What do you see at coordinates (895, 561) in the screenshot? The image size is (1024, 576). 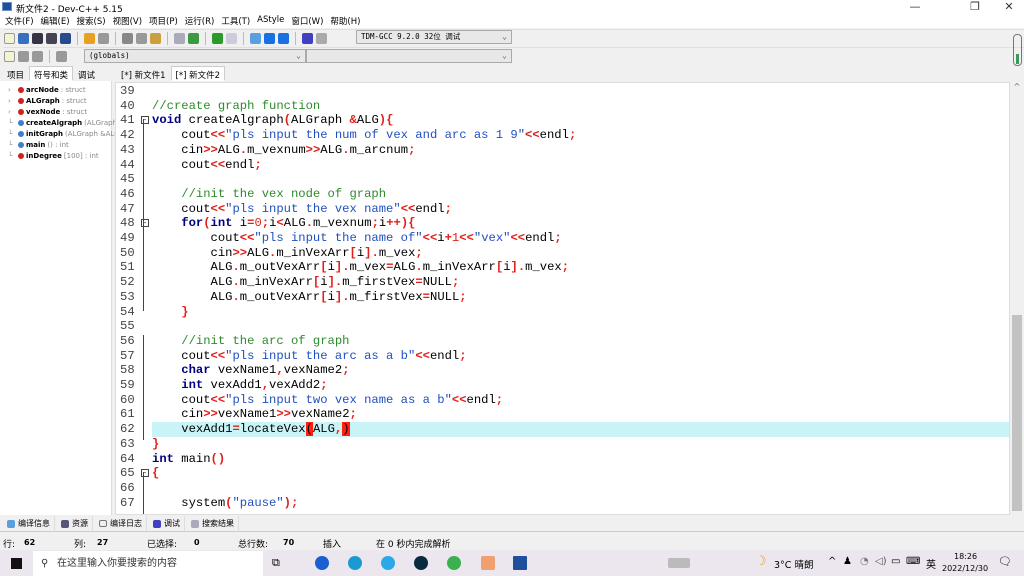 I see `display-icon: ▭` at bounding box center [895, 561].